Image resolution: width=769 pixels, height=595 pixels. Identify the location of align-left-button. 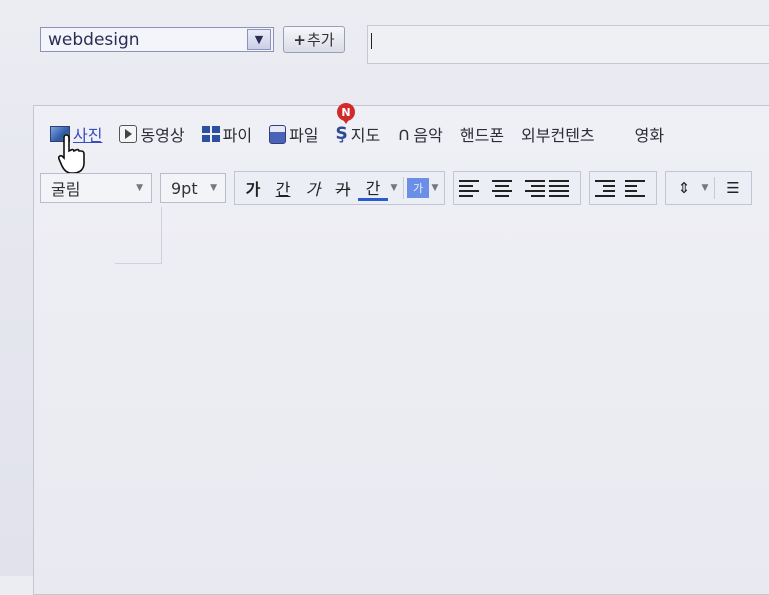
(472, 188).